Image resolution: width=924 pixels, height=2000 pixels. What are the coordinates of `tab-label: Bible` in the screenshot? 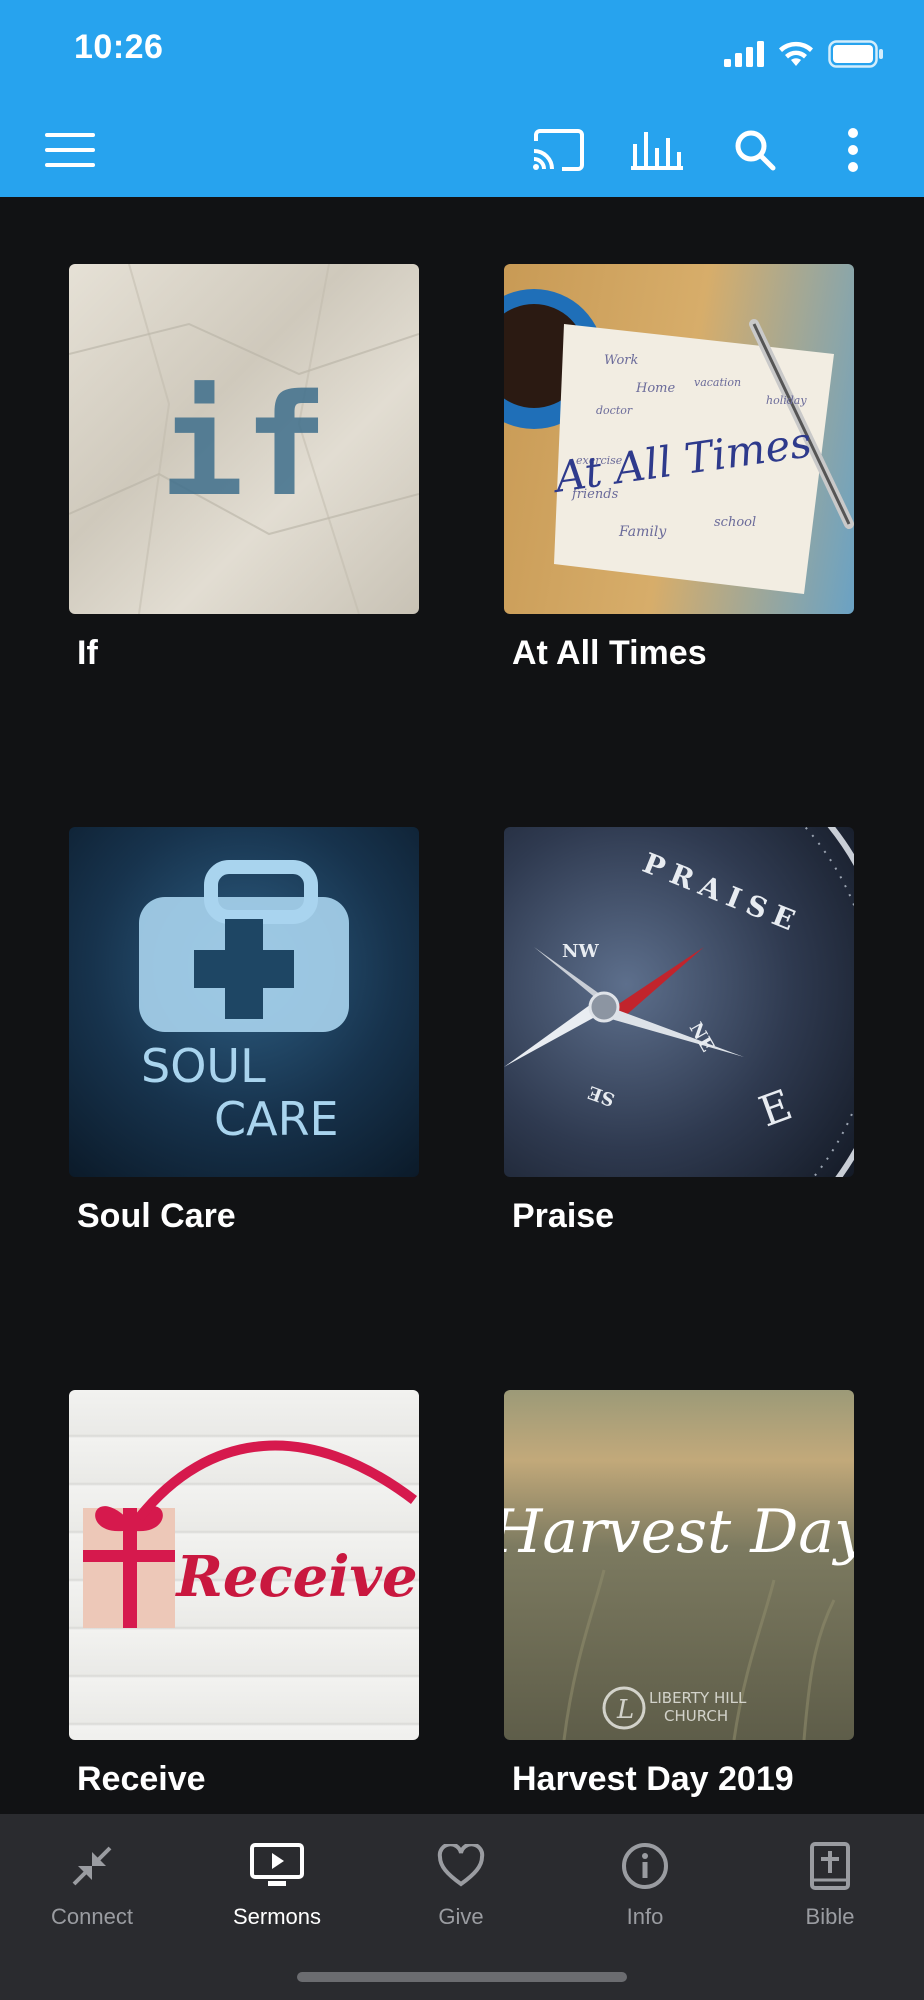 It's located at (830, 1916).